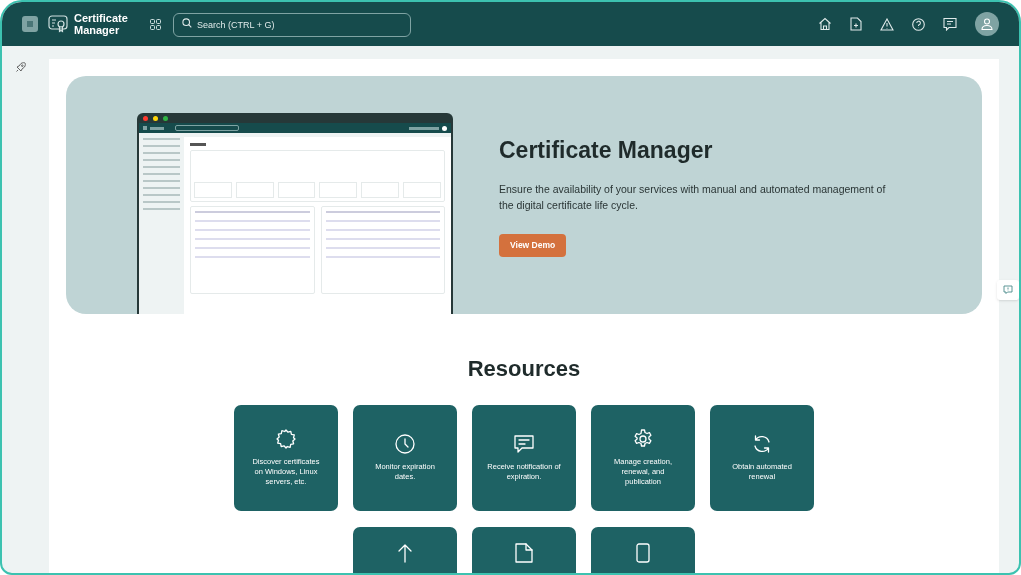 The width and height of the screenshot is (1021, 575). What do you see at coordinates (950, 24) in the screenshot?
I see `chat-icon` at bounding box center [950, 24].